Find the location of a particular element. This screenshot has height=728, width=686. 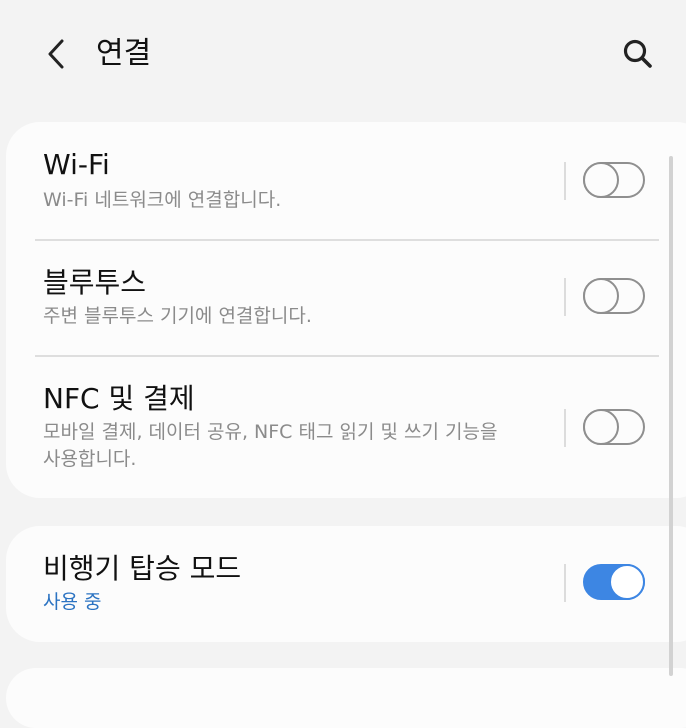

scrollbar is located at coordinates (671, 416).